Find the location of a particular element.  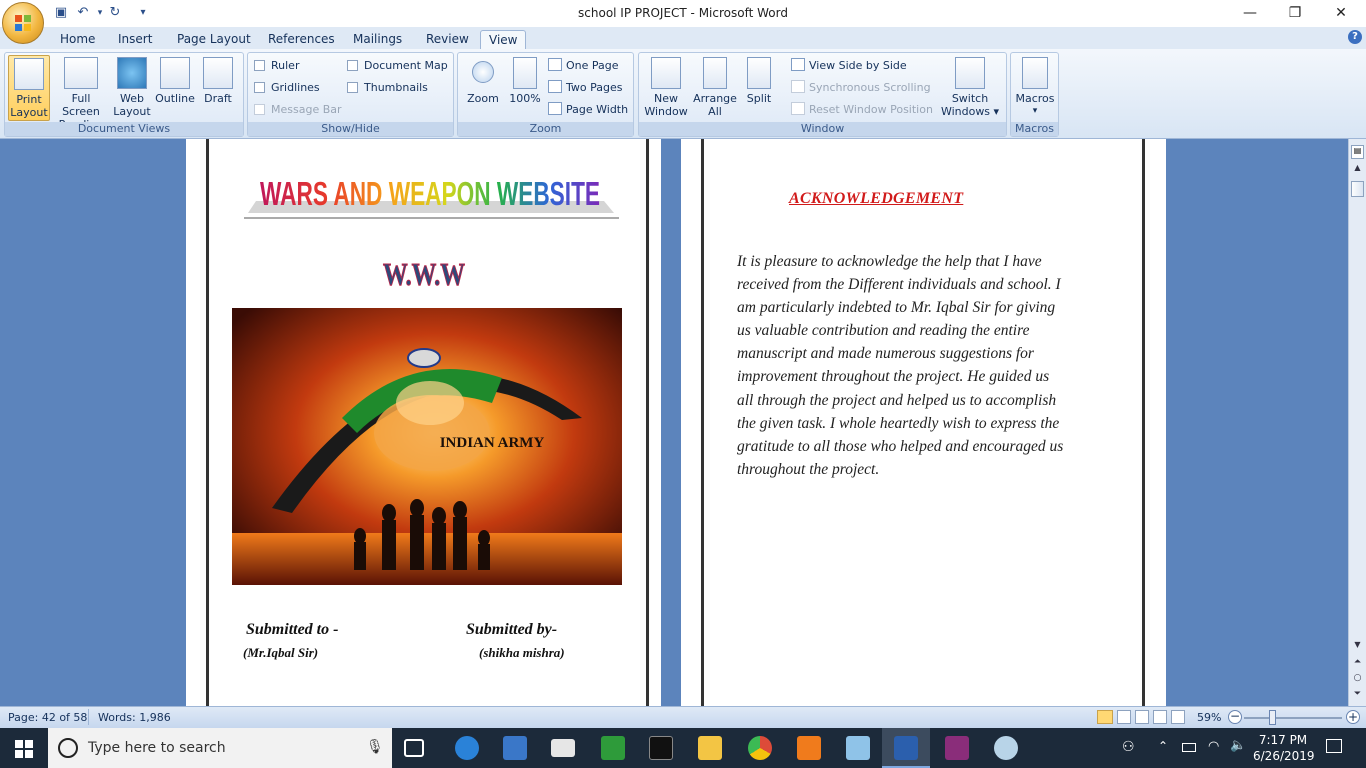

zoom-slider-thumb is located at coordinates (1272, 717).